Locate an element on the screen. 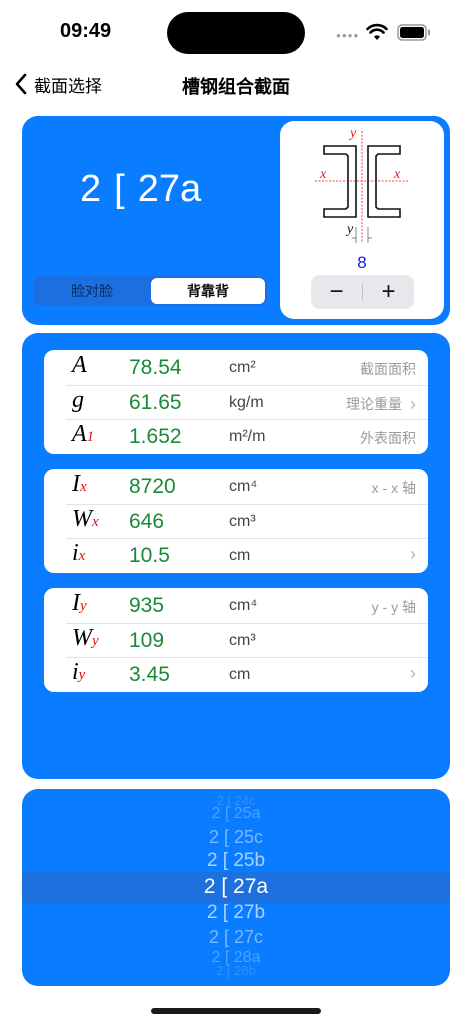 The height and width of the screenshot is (1024, 472). property-symbol-letter: W is located at coordinates (82, 518).